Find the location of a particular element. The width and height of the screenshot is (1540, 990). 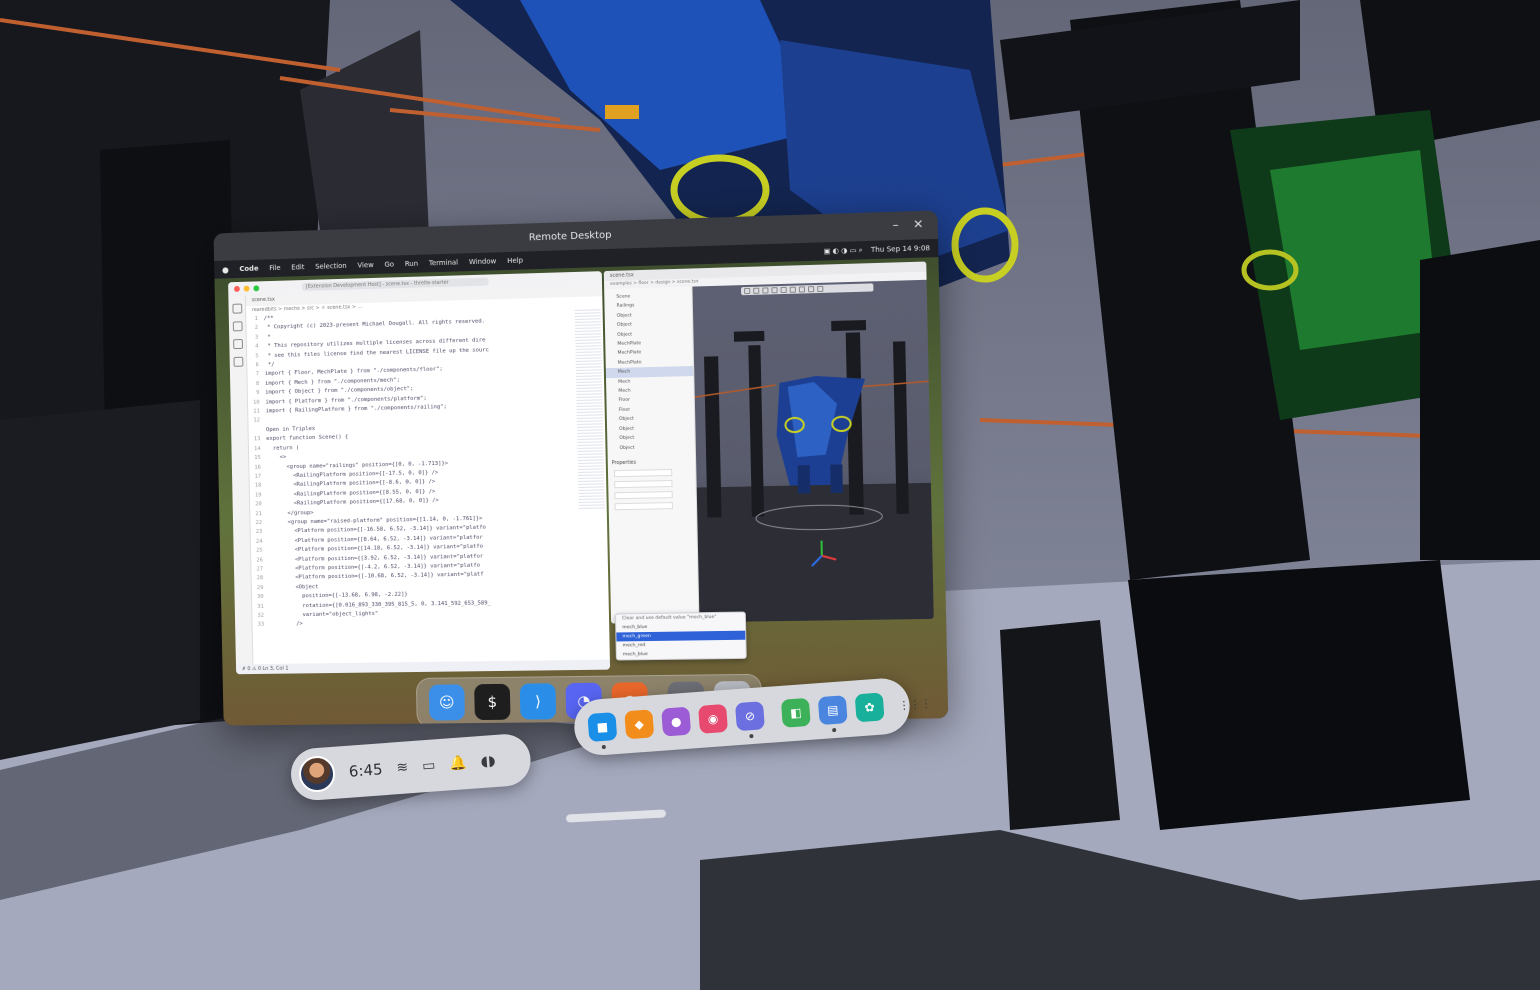

extensions-icon is located at coordinates (238, 361).